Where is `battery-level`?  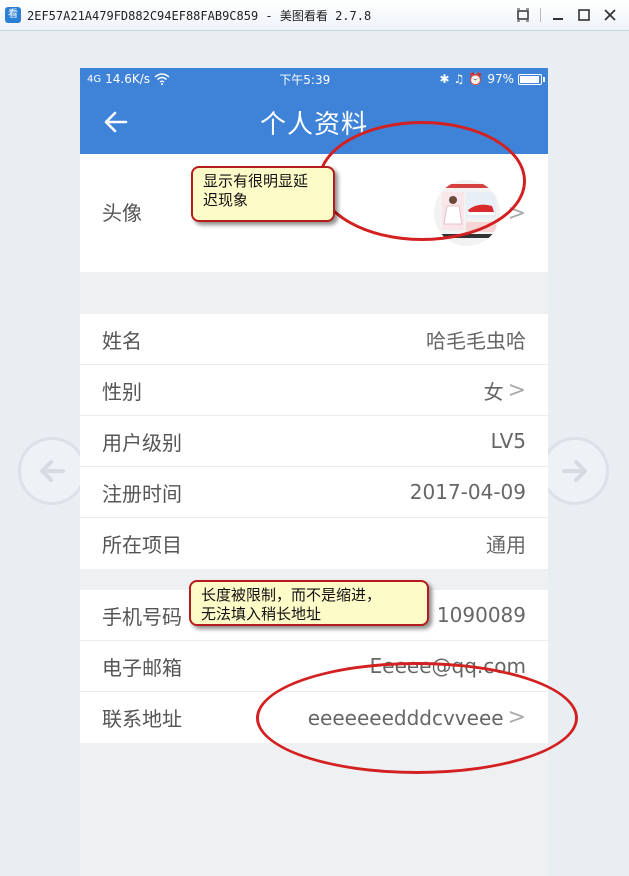
battery-level is located at coordinates (529, 79).